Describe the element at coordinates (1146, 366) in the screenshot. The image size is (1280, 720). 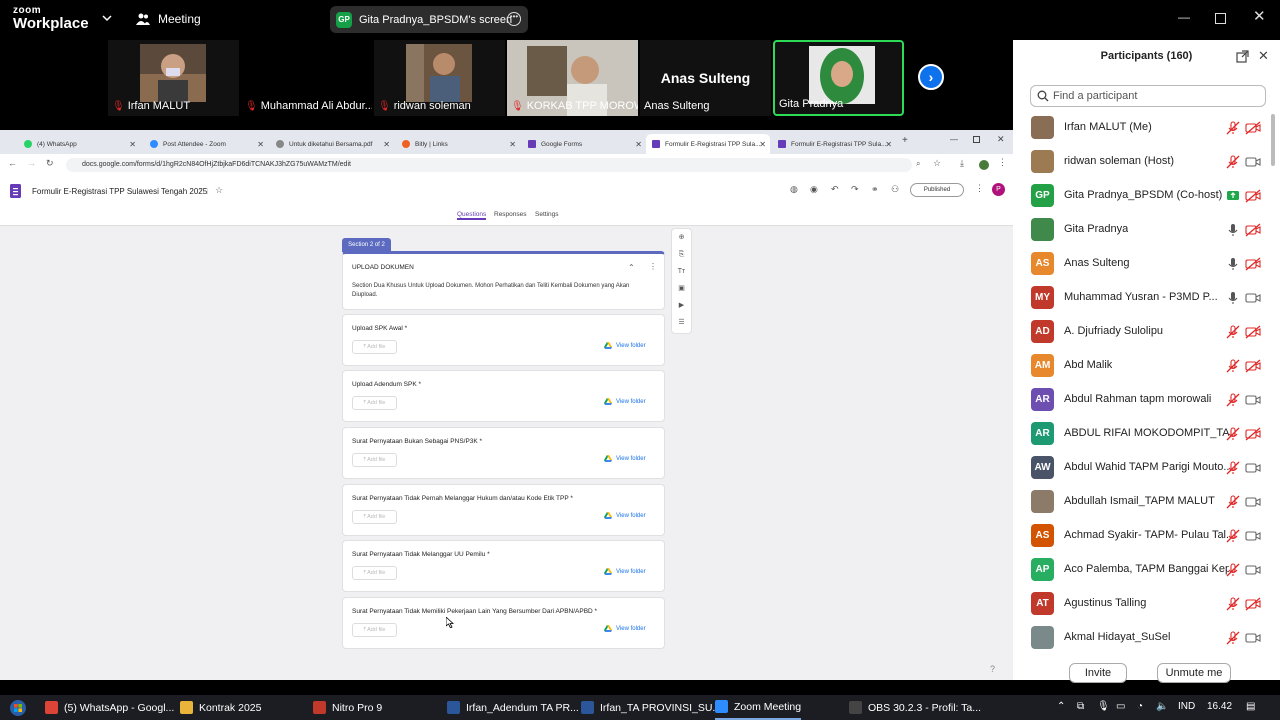
I see `participant-row: AM Abd Malik` at that location.